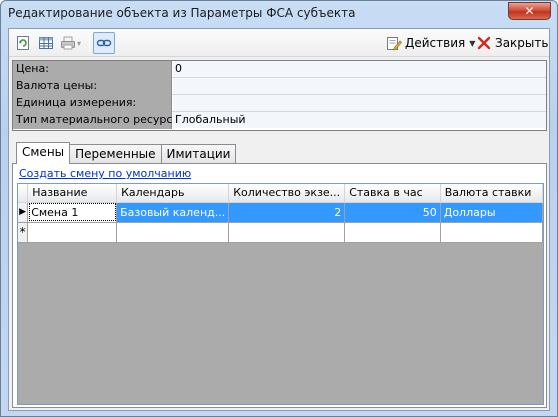 This screenshot has height=417, width=558. Describe the element at coordinates (392, 193) in the screenshot. I see `column-header-rate: Ставка в час` at that location.